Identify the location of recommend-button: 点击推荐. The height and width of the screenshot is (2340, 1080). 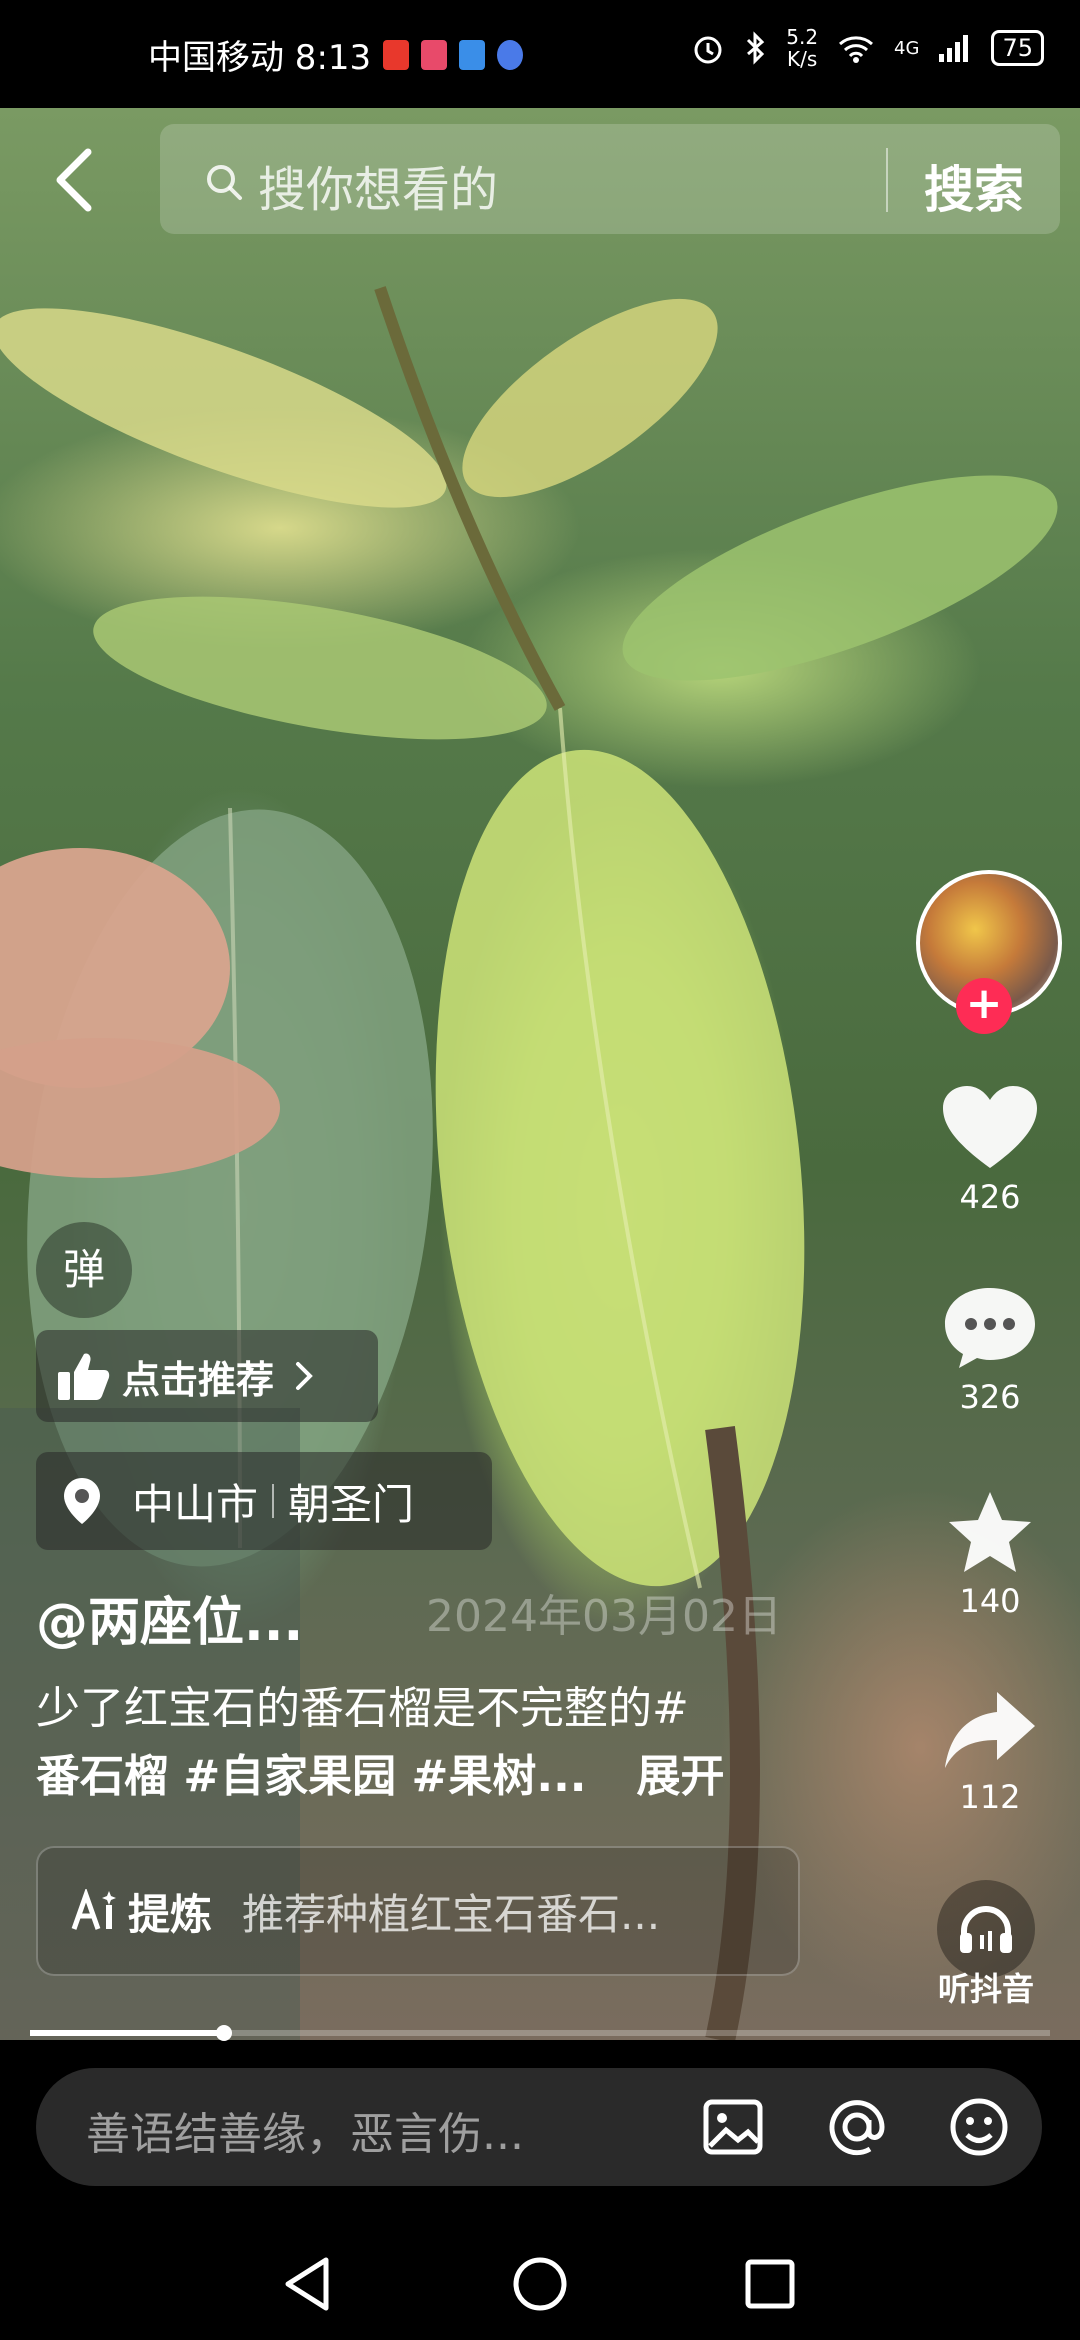
(207, 1376).